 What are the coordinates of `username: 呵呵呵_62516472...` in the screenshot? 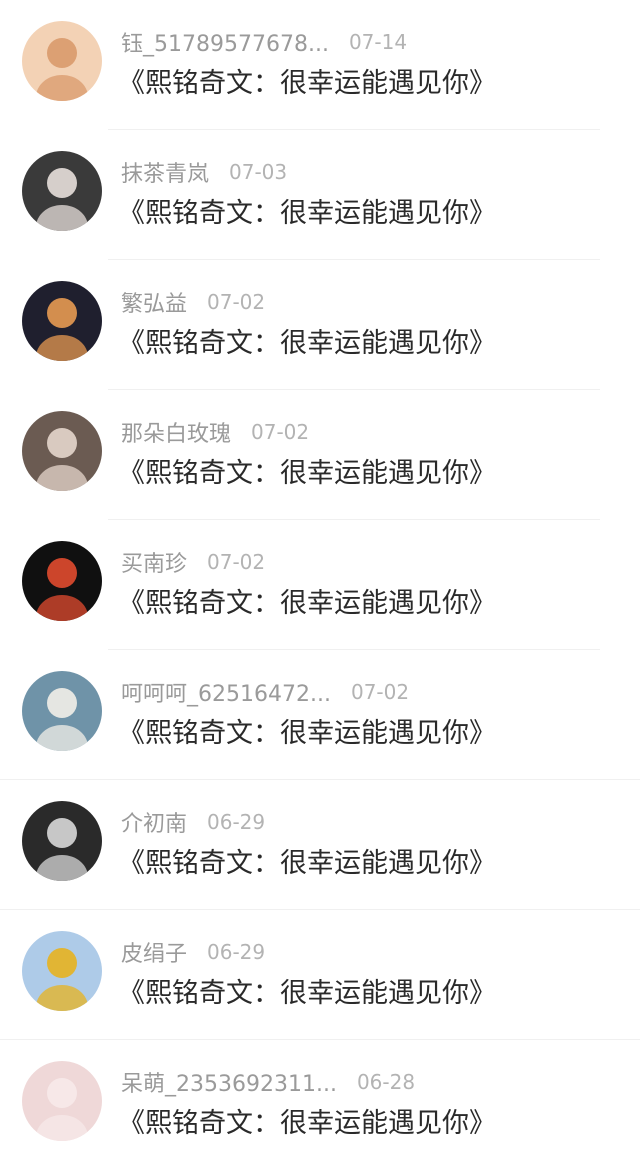 It's located at (226, 692).